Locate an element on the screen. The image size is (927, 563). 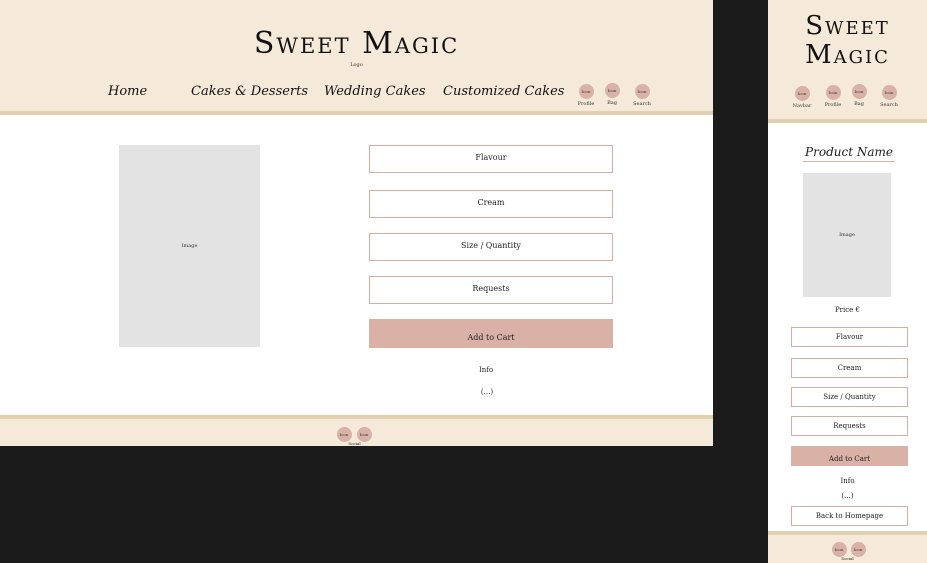
search-button: Icon Search is located at coordinates (642, 95).